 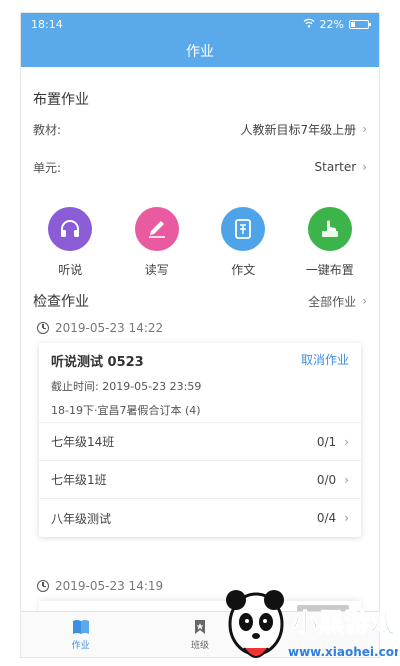 What do you see at coordinates (61, 302) in the screenshot?
I see `check-section-title: 检查作业` at bounding box center [61, 302].